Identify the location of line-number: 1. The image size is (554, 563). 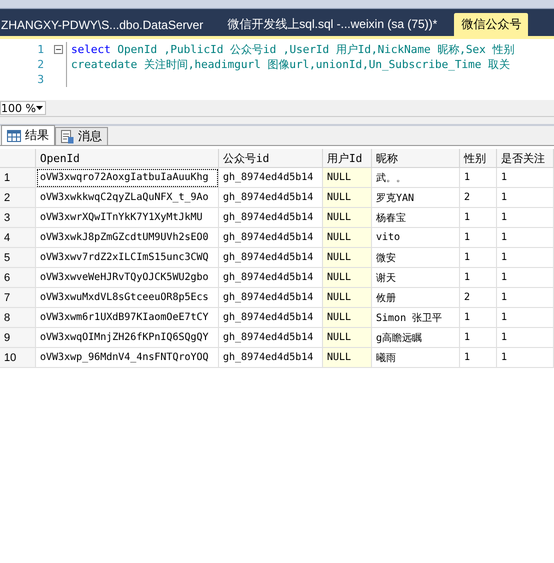
(40, 49).